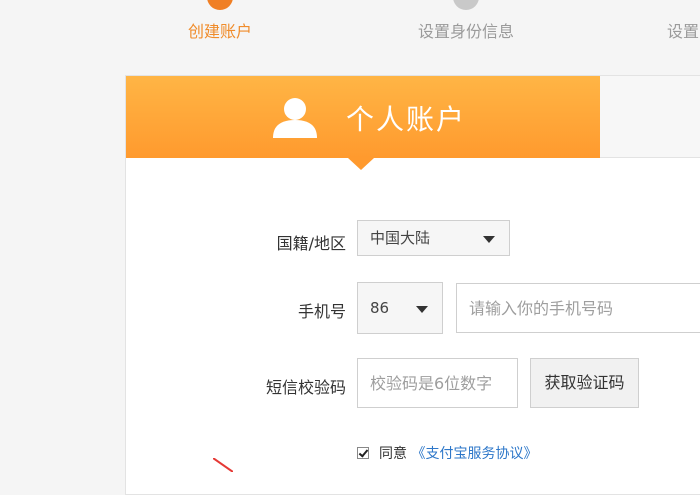 This screenshot has width=700, height=495. What do you see at coordinates (400, 238) in the screenshot?
I see `nationality-value: 中国大陆` at bounding box center [400, 238].